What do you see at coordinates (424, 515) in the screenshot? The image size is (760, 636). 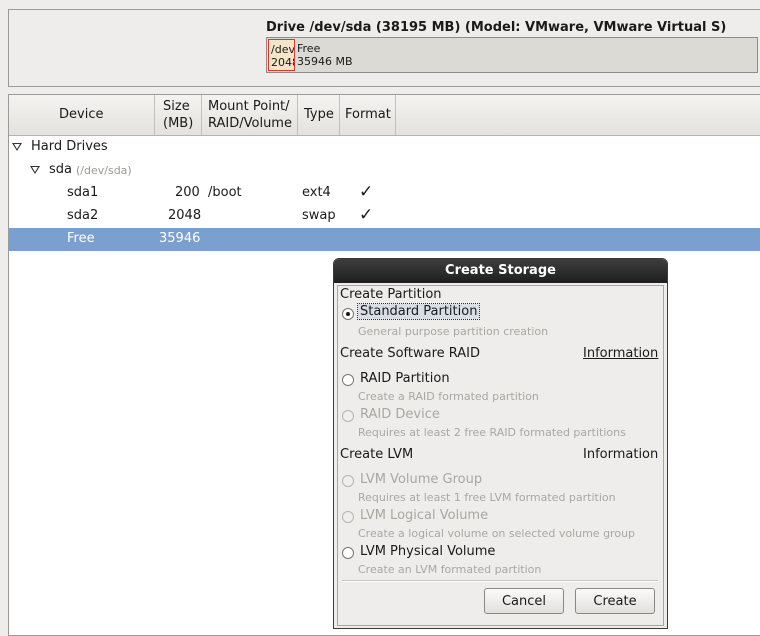 I see `lvm-logical-volume-label: LVM Logical Volume` at bounding box center [424, 515].